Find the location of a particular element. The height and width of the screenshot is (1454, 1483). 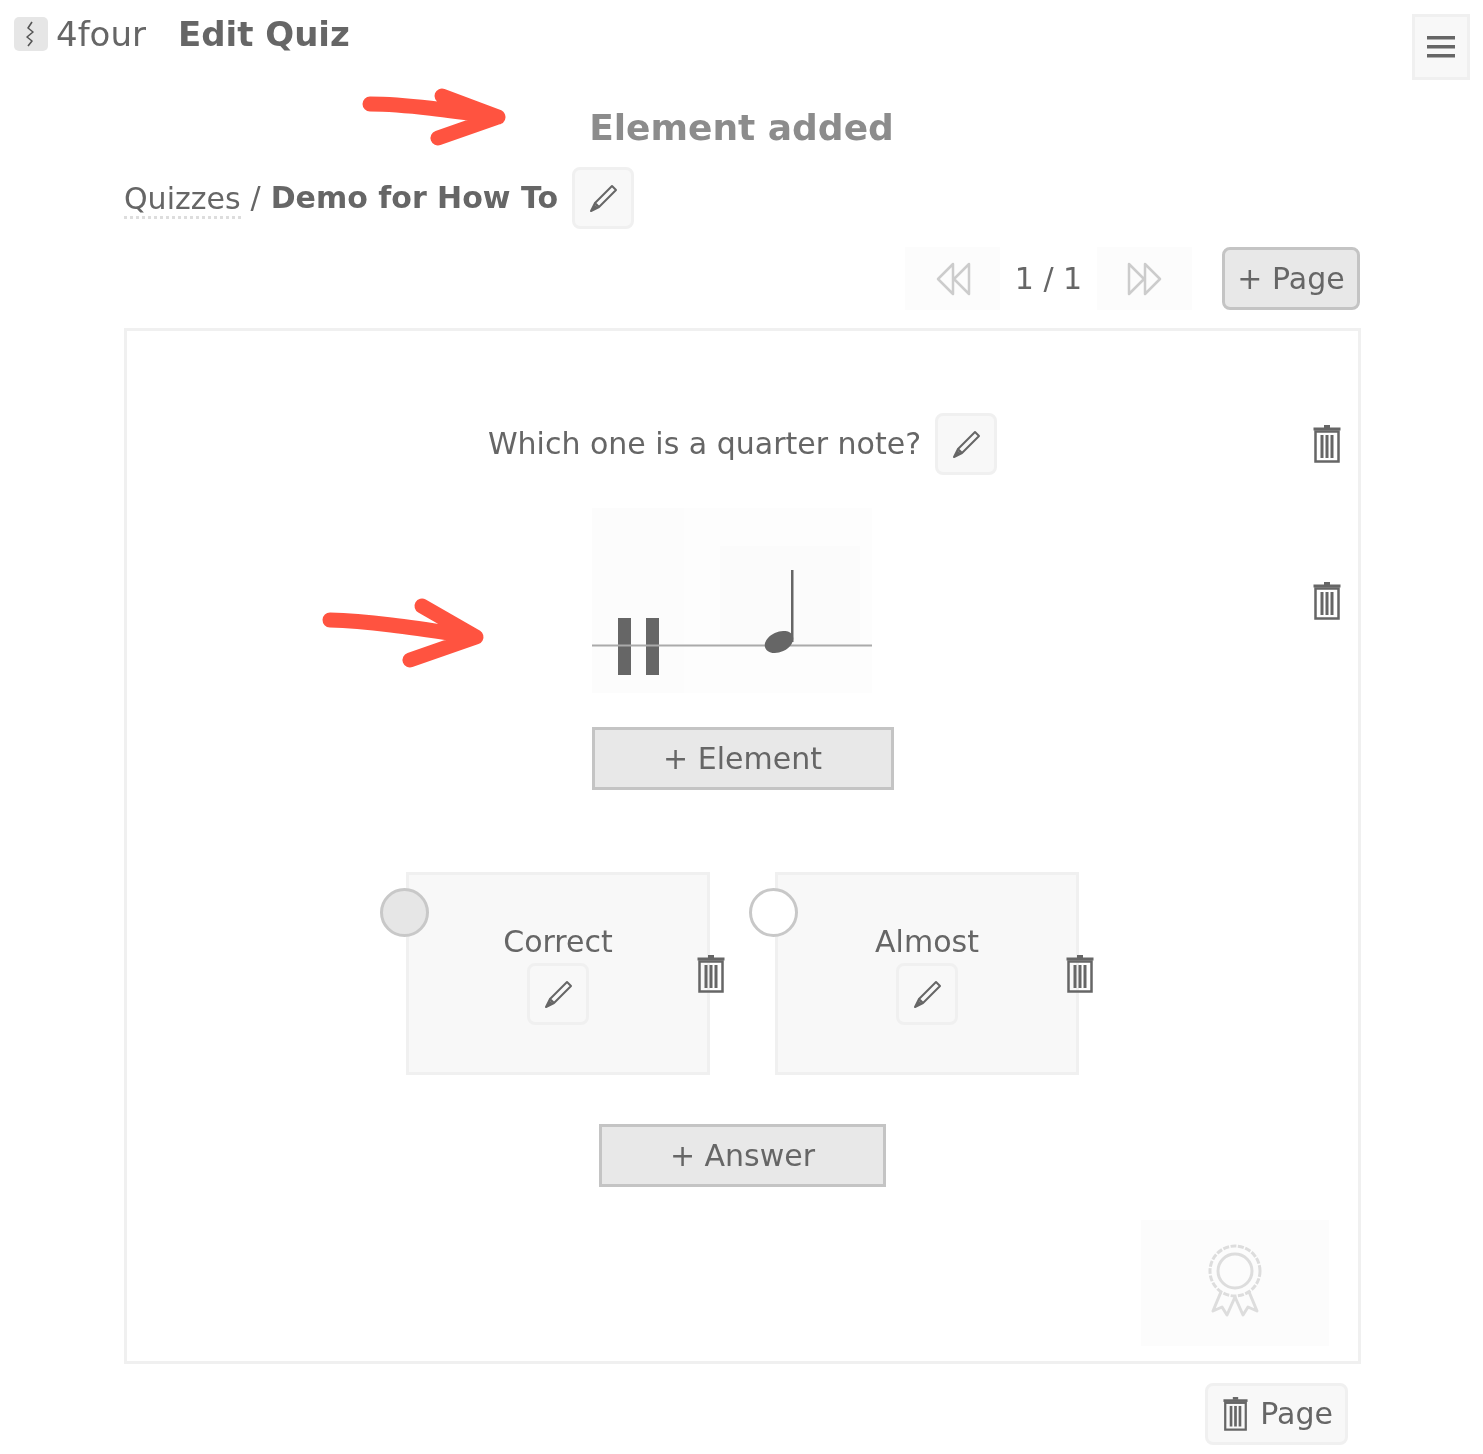

delete-page-button: Page is located at coordinates (1276, 1414).